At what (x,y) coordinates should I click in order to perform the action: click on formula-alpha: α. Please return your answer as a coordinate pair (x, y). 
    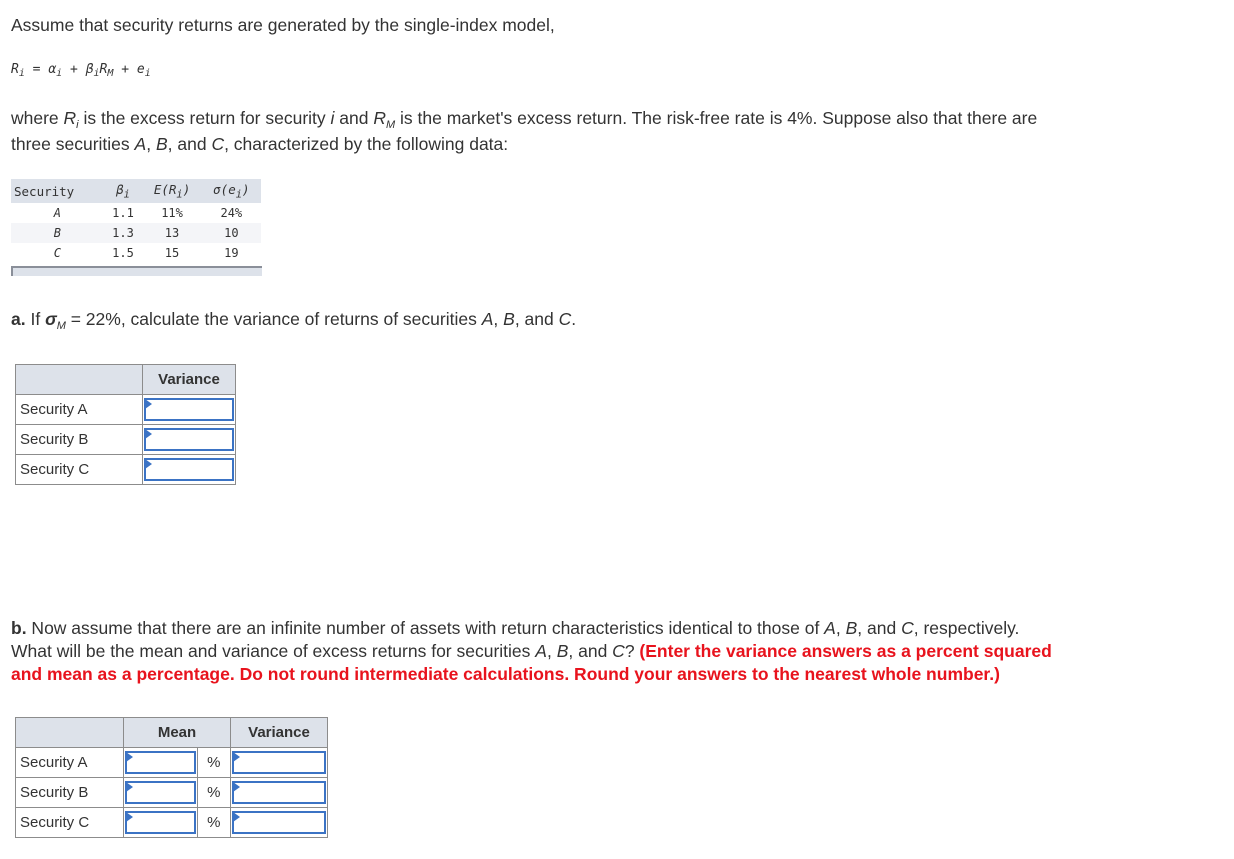
    Looking at the image, I should click on (52, 69).